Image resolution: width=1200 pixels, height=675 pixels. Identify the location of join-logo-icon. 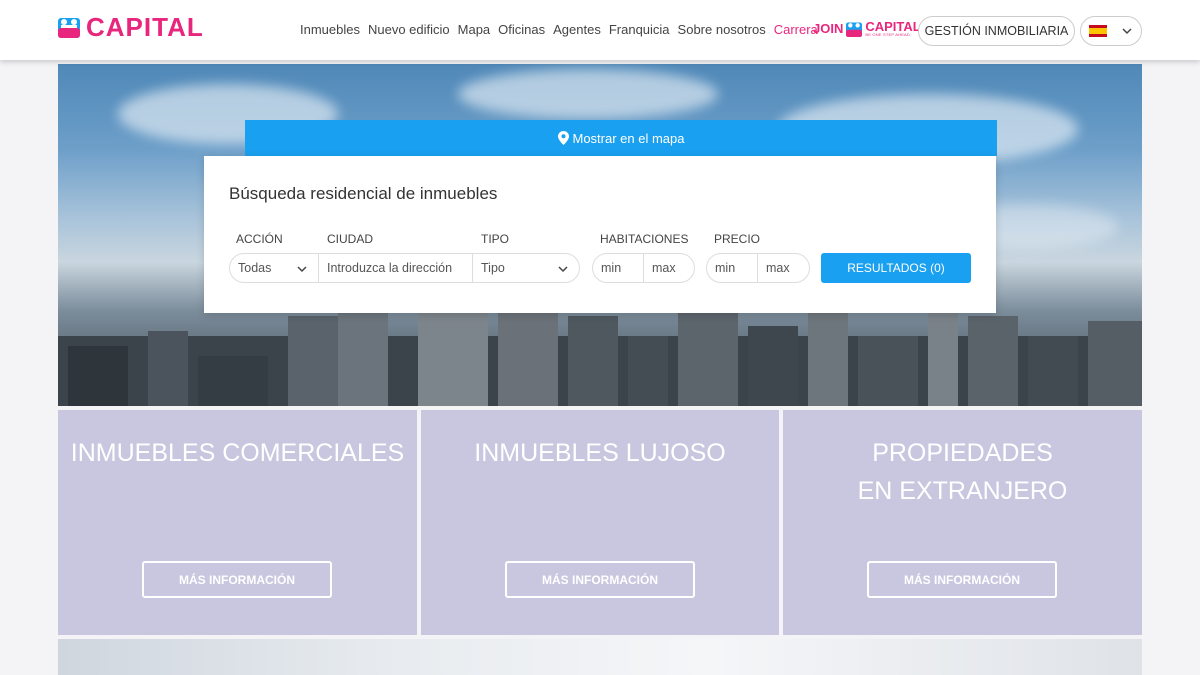
(854, 29).